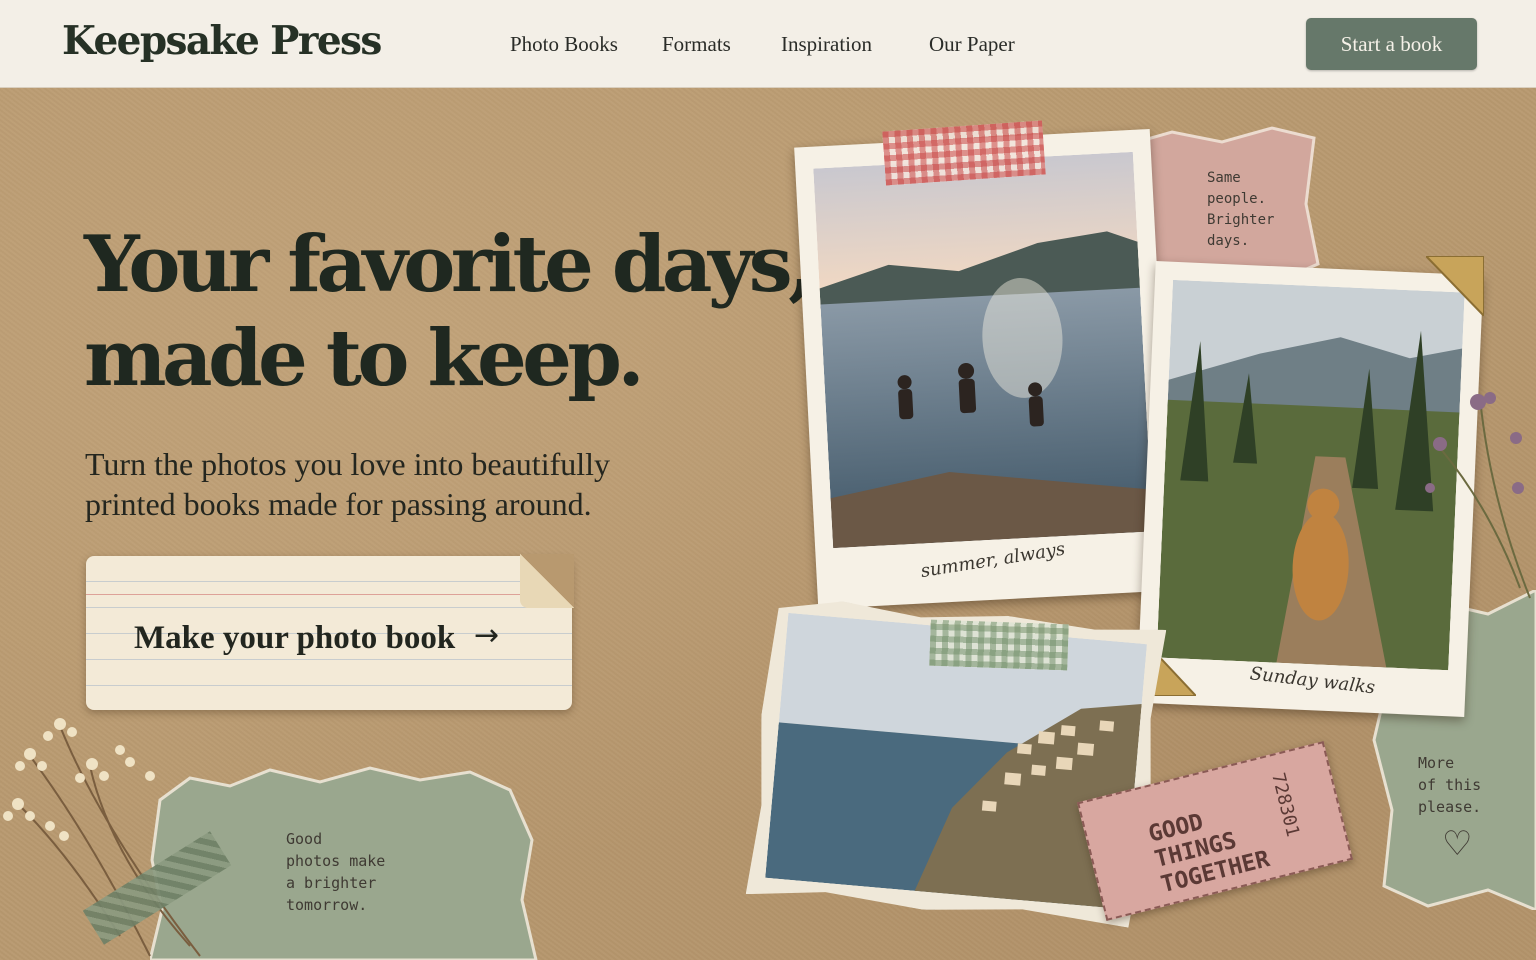 The image size is (1536, 960). I want to click on washi-tape-green-gingham, so click(999, 645).